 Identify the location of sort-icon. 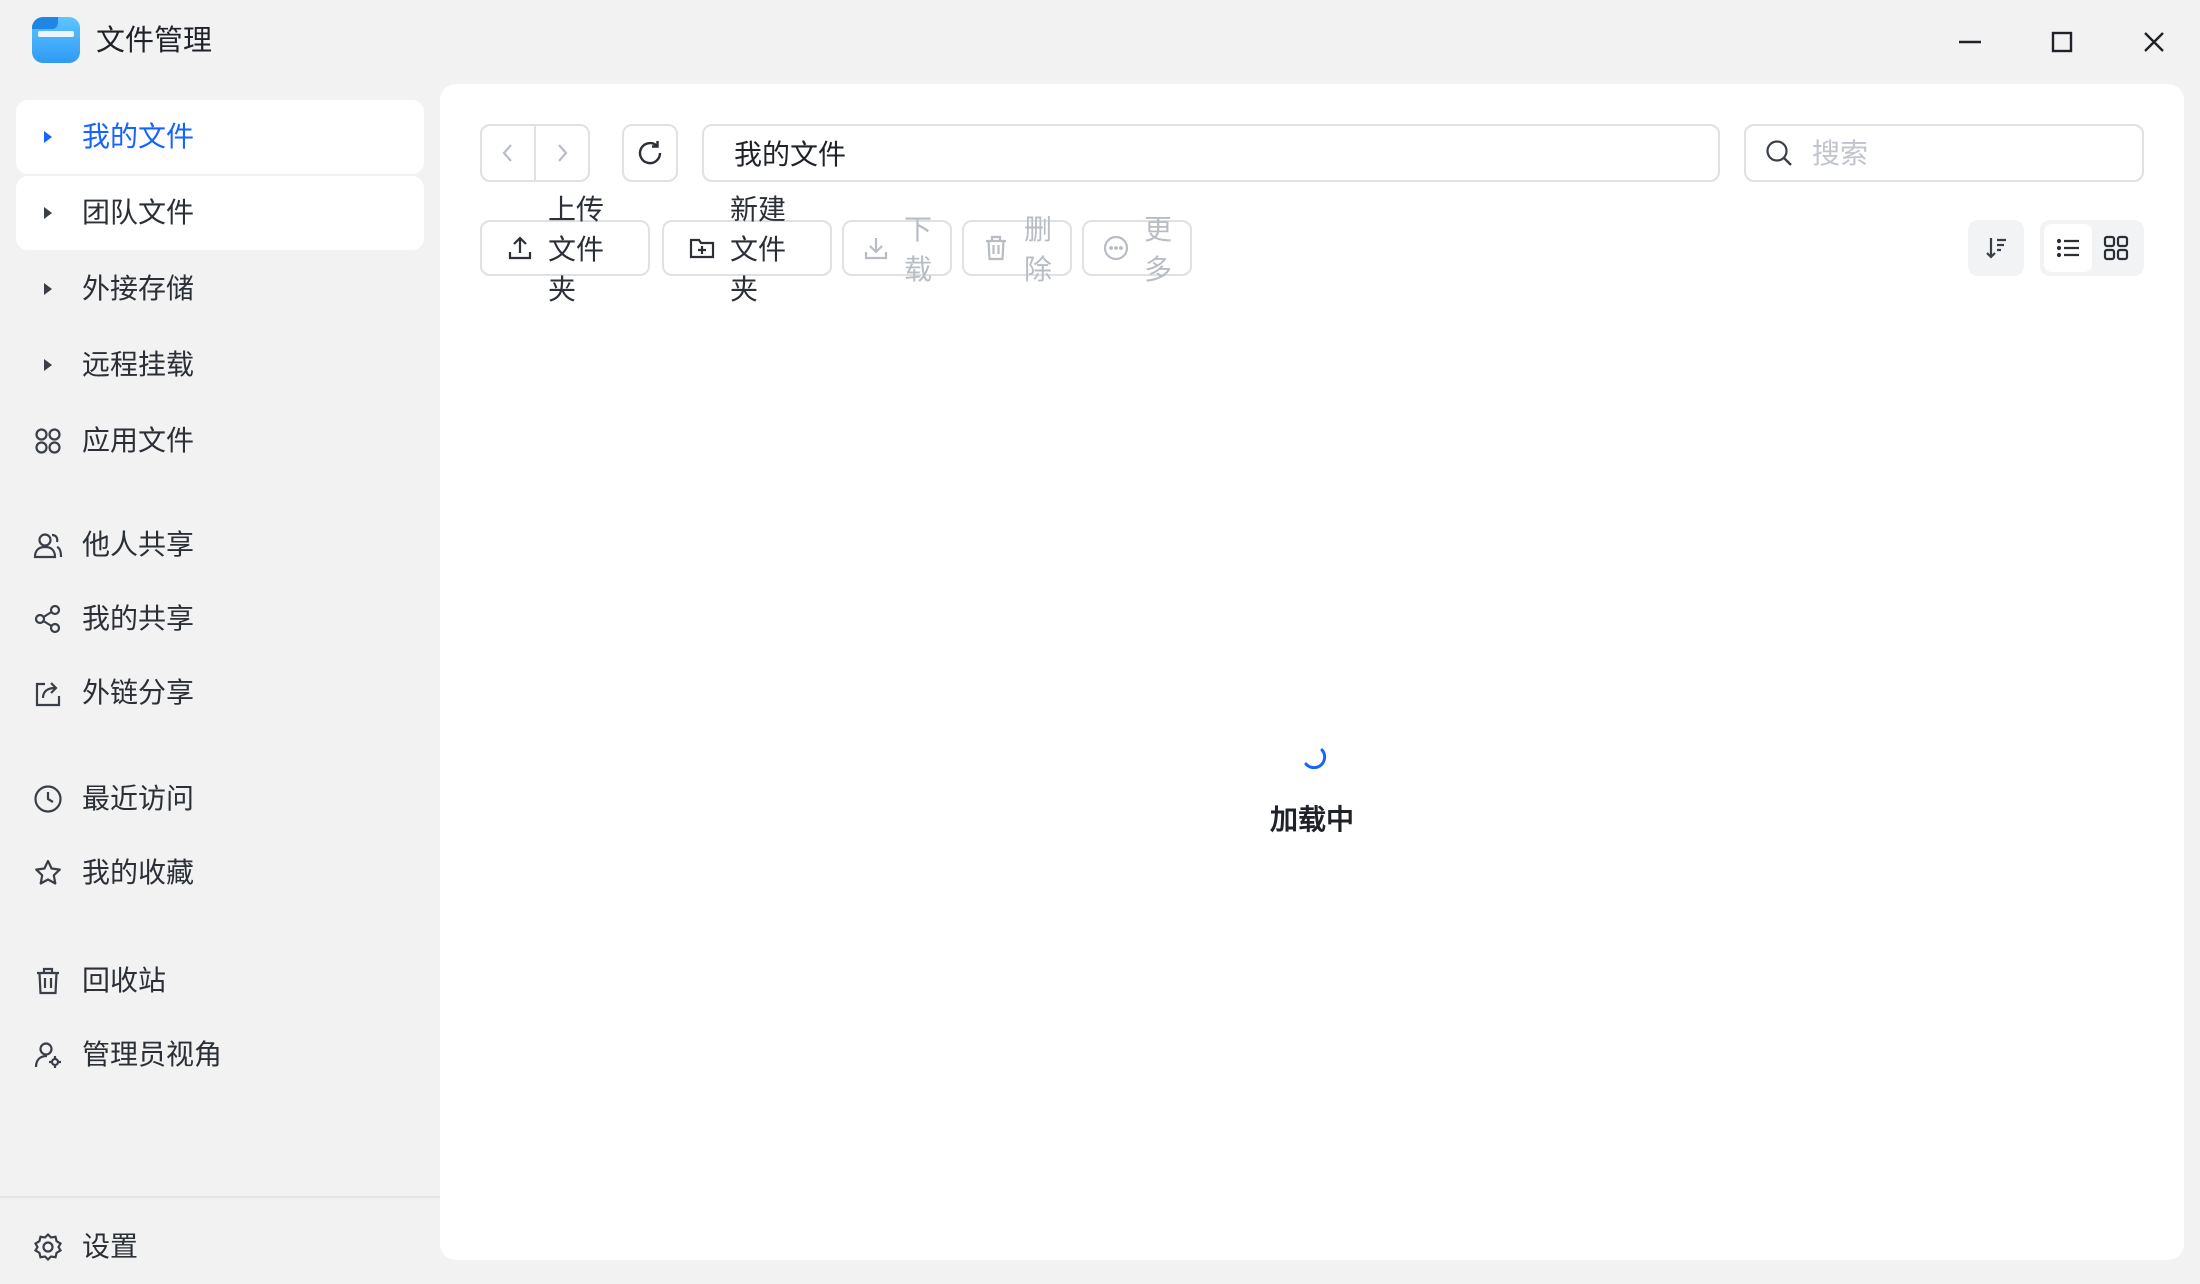
(1996, 248).